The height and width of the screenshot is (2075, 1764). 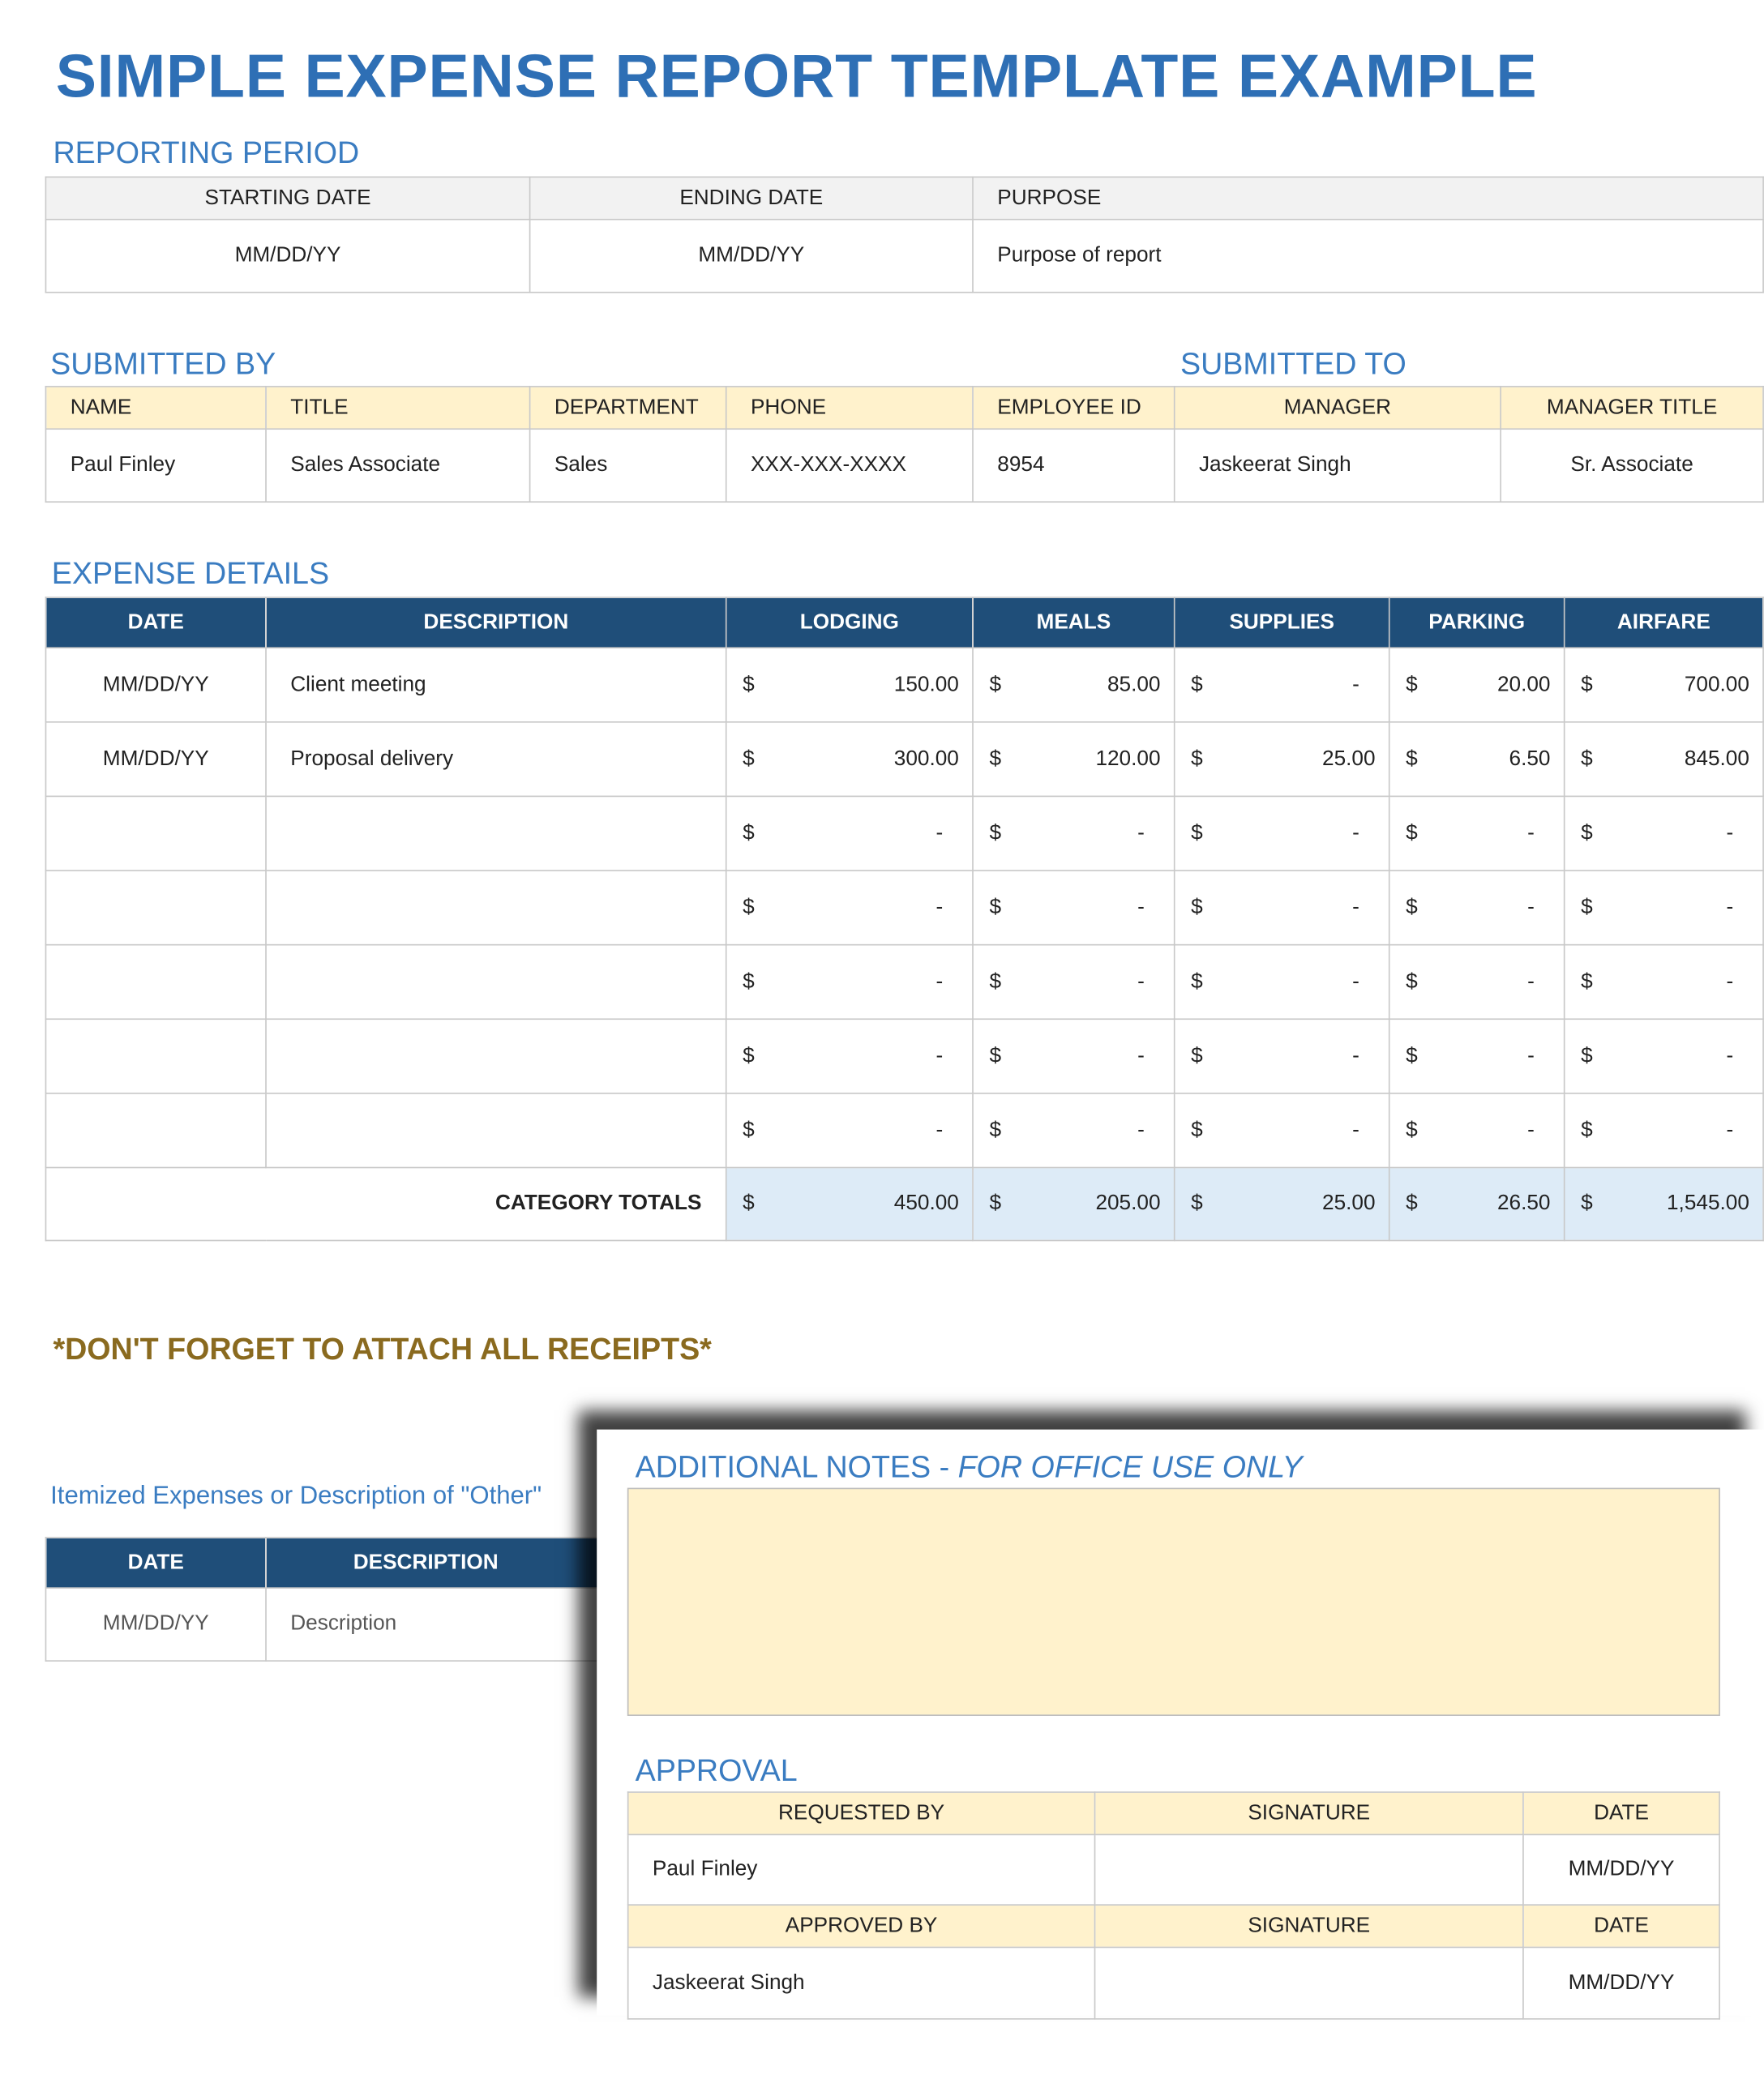 What do you see at coordinates (849, 623) in the screenshot?
I see `header-lodging: LODGING` at bounding box center [849, 623].